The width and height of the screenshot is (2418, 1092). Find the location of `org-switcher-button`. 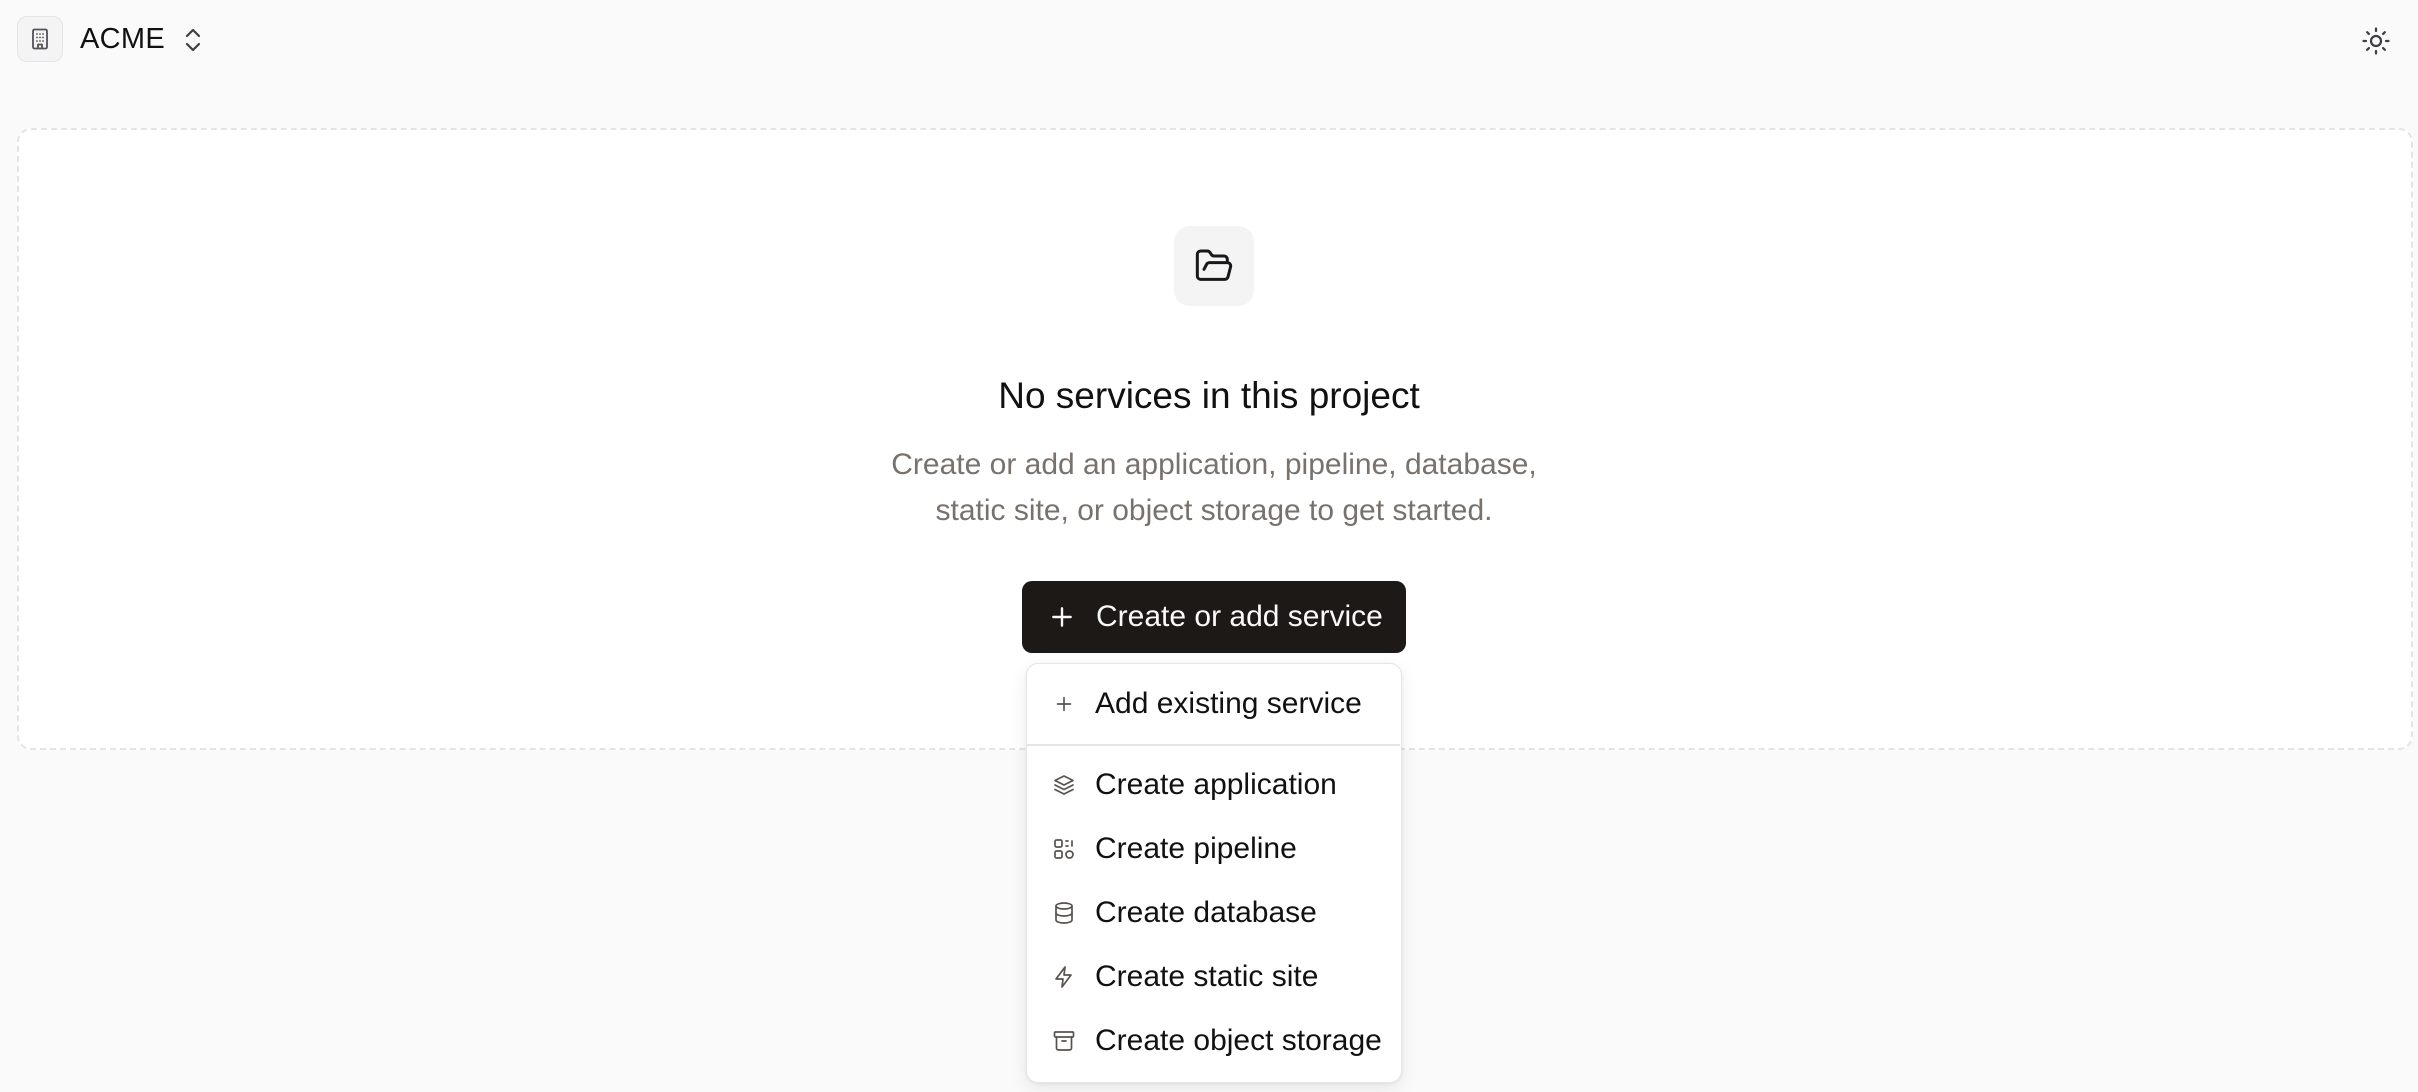

org-switcher-button is located at coordinates (193, 40).